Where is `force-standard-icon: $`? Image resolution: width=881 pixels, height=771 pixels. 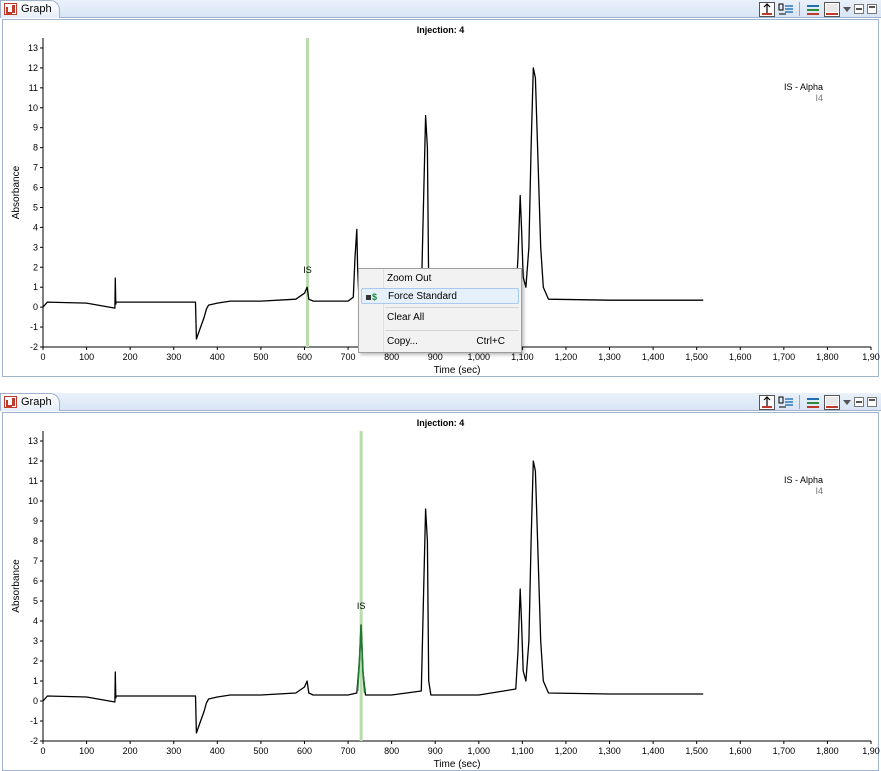
force-standard-icon: $ is located at coordinates (374, 297).